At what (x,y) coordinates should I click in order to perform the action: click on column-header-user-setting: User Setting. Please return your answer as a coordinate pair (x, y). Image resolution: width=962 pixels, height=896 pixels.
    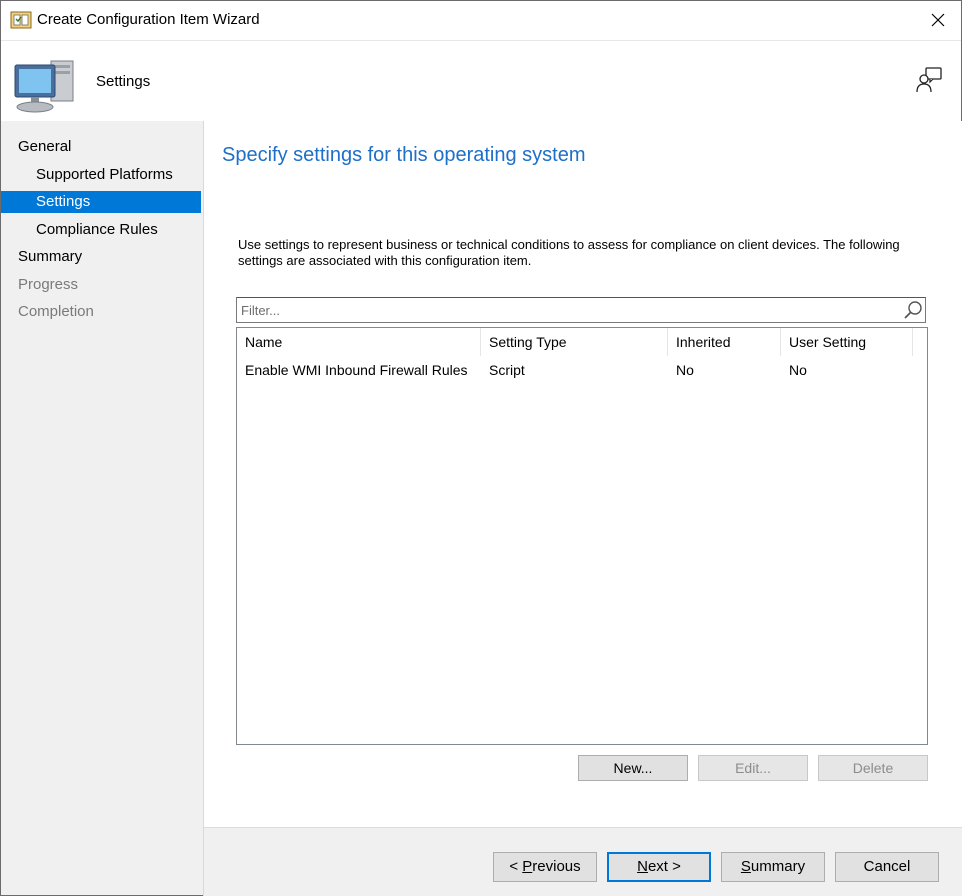
    Looking at the image, I should click on (847, 342).